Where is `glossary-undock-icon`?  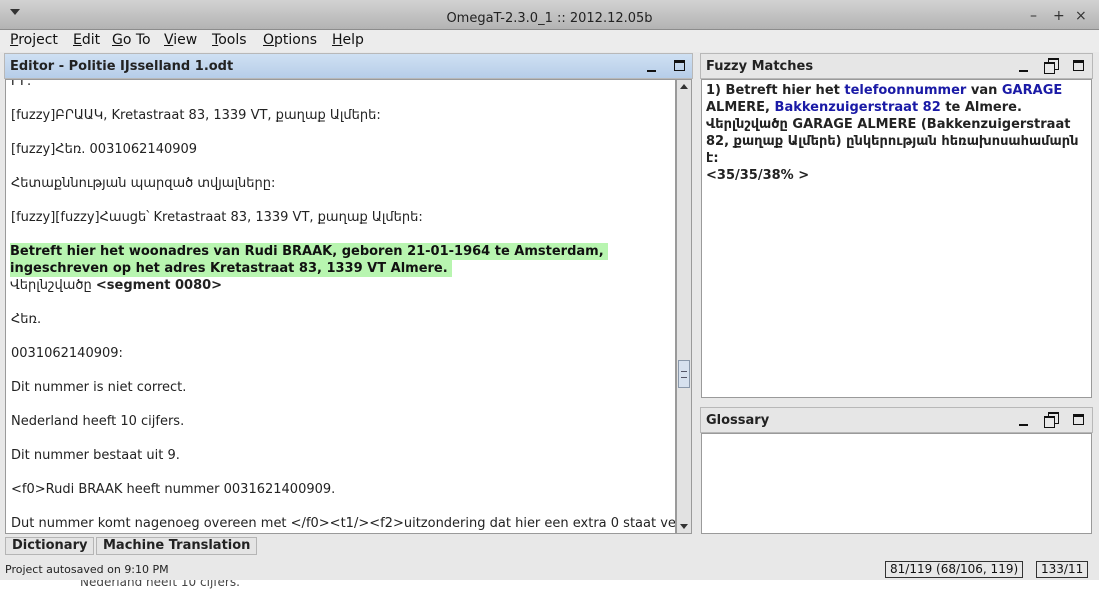
glossary-undock-icon is located at coordinates (1051, 420).